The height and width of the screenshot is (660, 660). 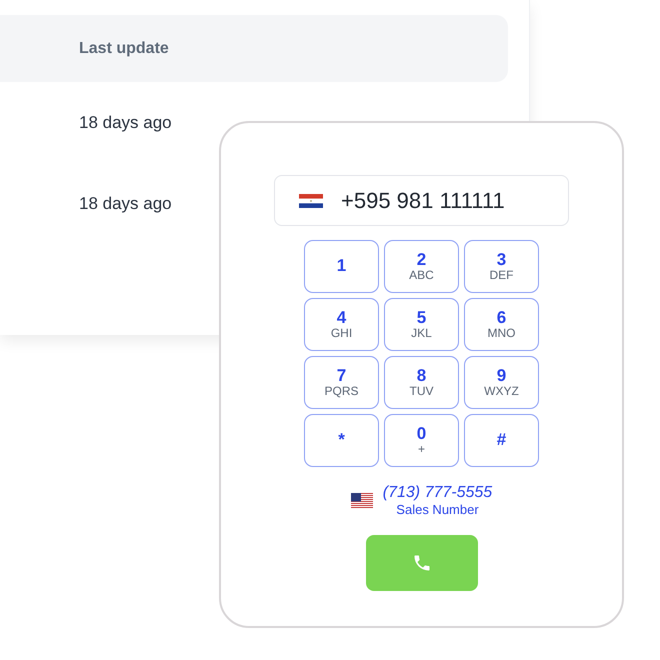 I want to click on phone-number: +595 981 111111, so click(x=423, y=201).